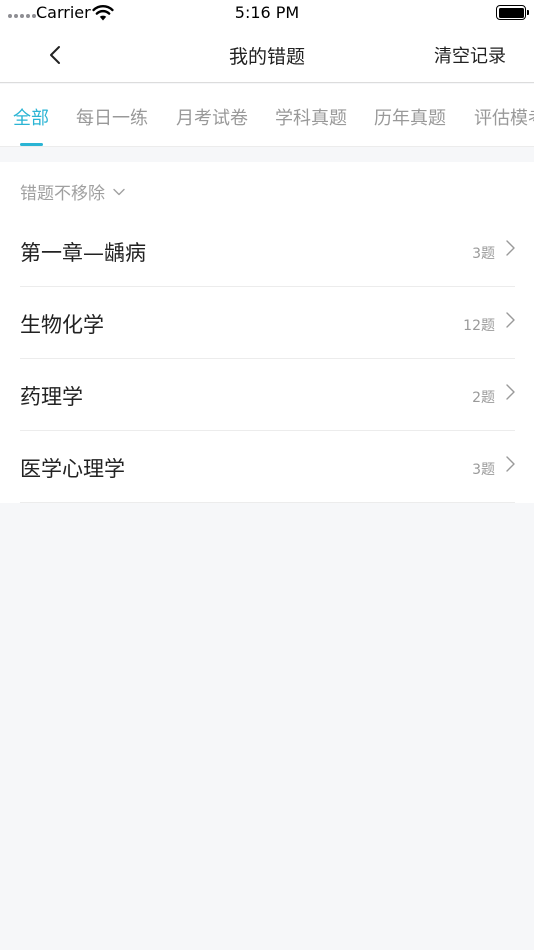 The image size is (534, 950). I want to click on status-bar: Carrier 5:16 PM, so click(267, 14).